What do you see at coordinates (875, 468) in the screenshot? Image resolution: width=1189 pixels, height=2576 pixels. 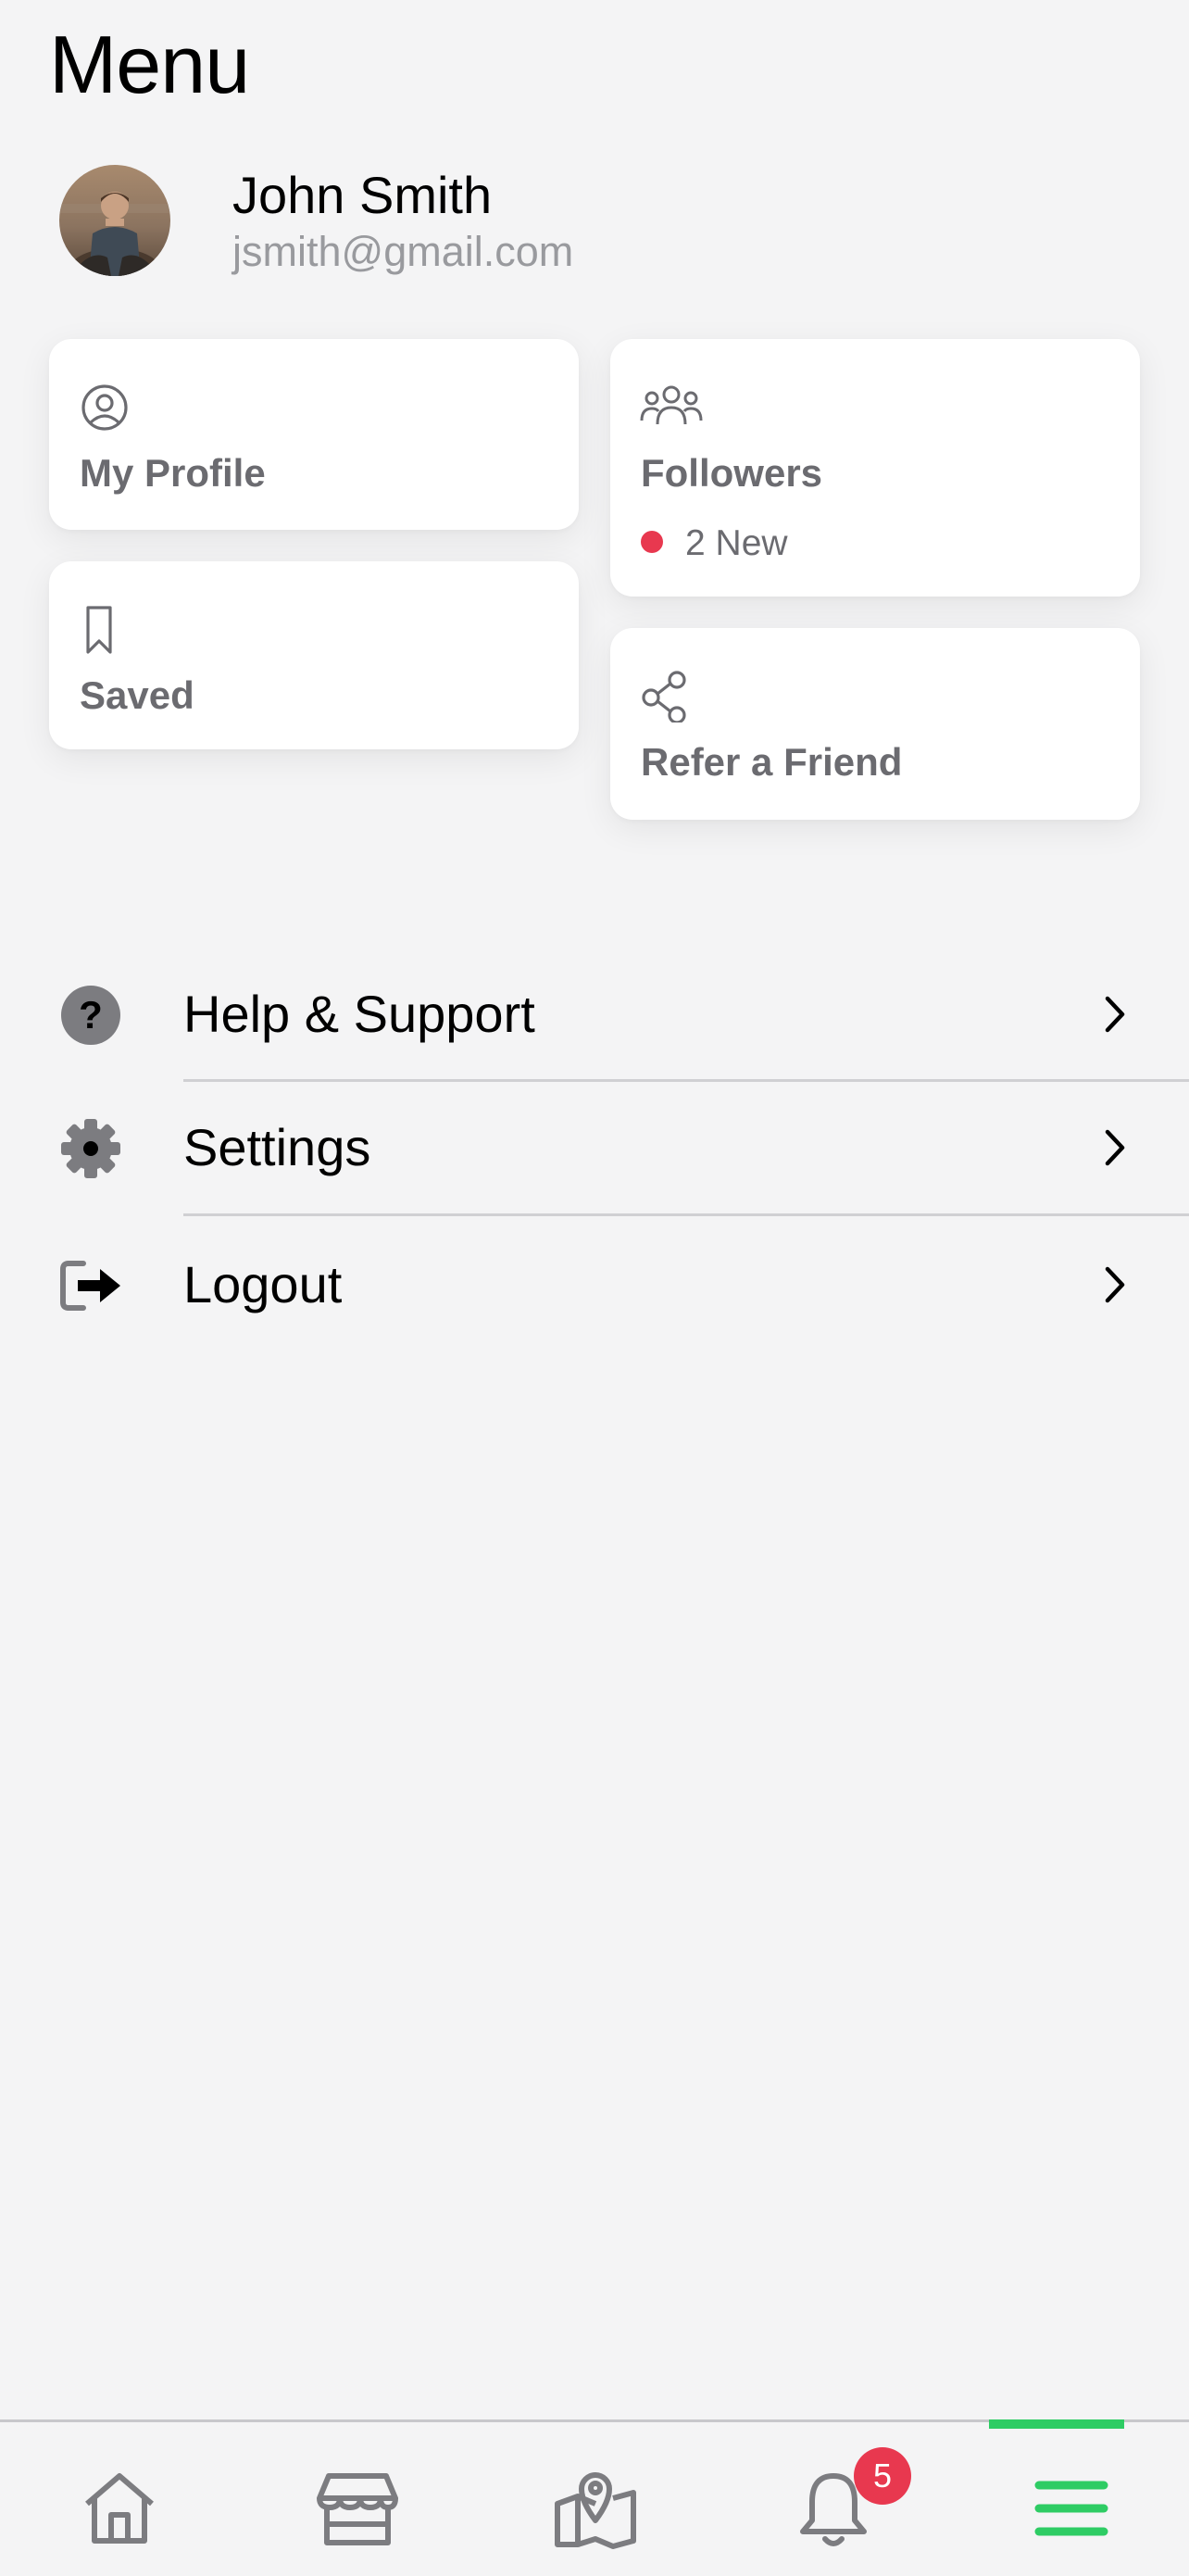 I see `followers-card: Followers 2 New` at bounding box center [875, 468].